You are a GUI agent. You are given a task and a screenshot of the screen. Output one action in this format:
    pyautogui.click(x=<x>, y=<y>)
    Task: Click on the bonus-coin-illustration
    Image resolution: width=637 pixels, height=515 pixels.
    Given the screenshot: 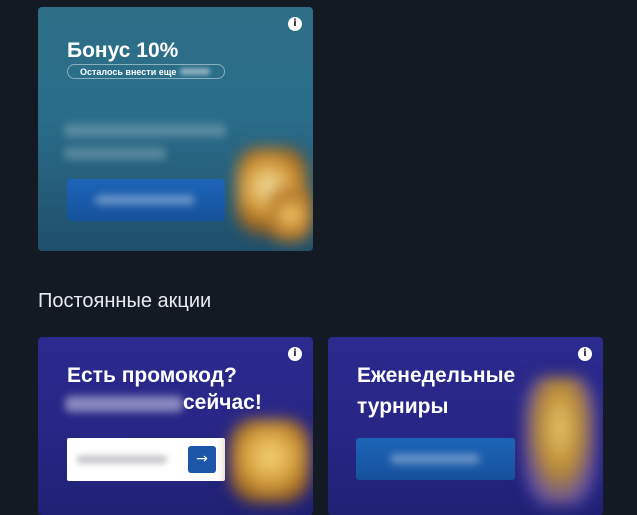 What is the action you would take?
    pyautogui.click(x=291, y=215)
    